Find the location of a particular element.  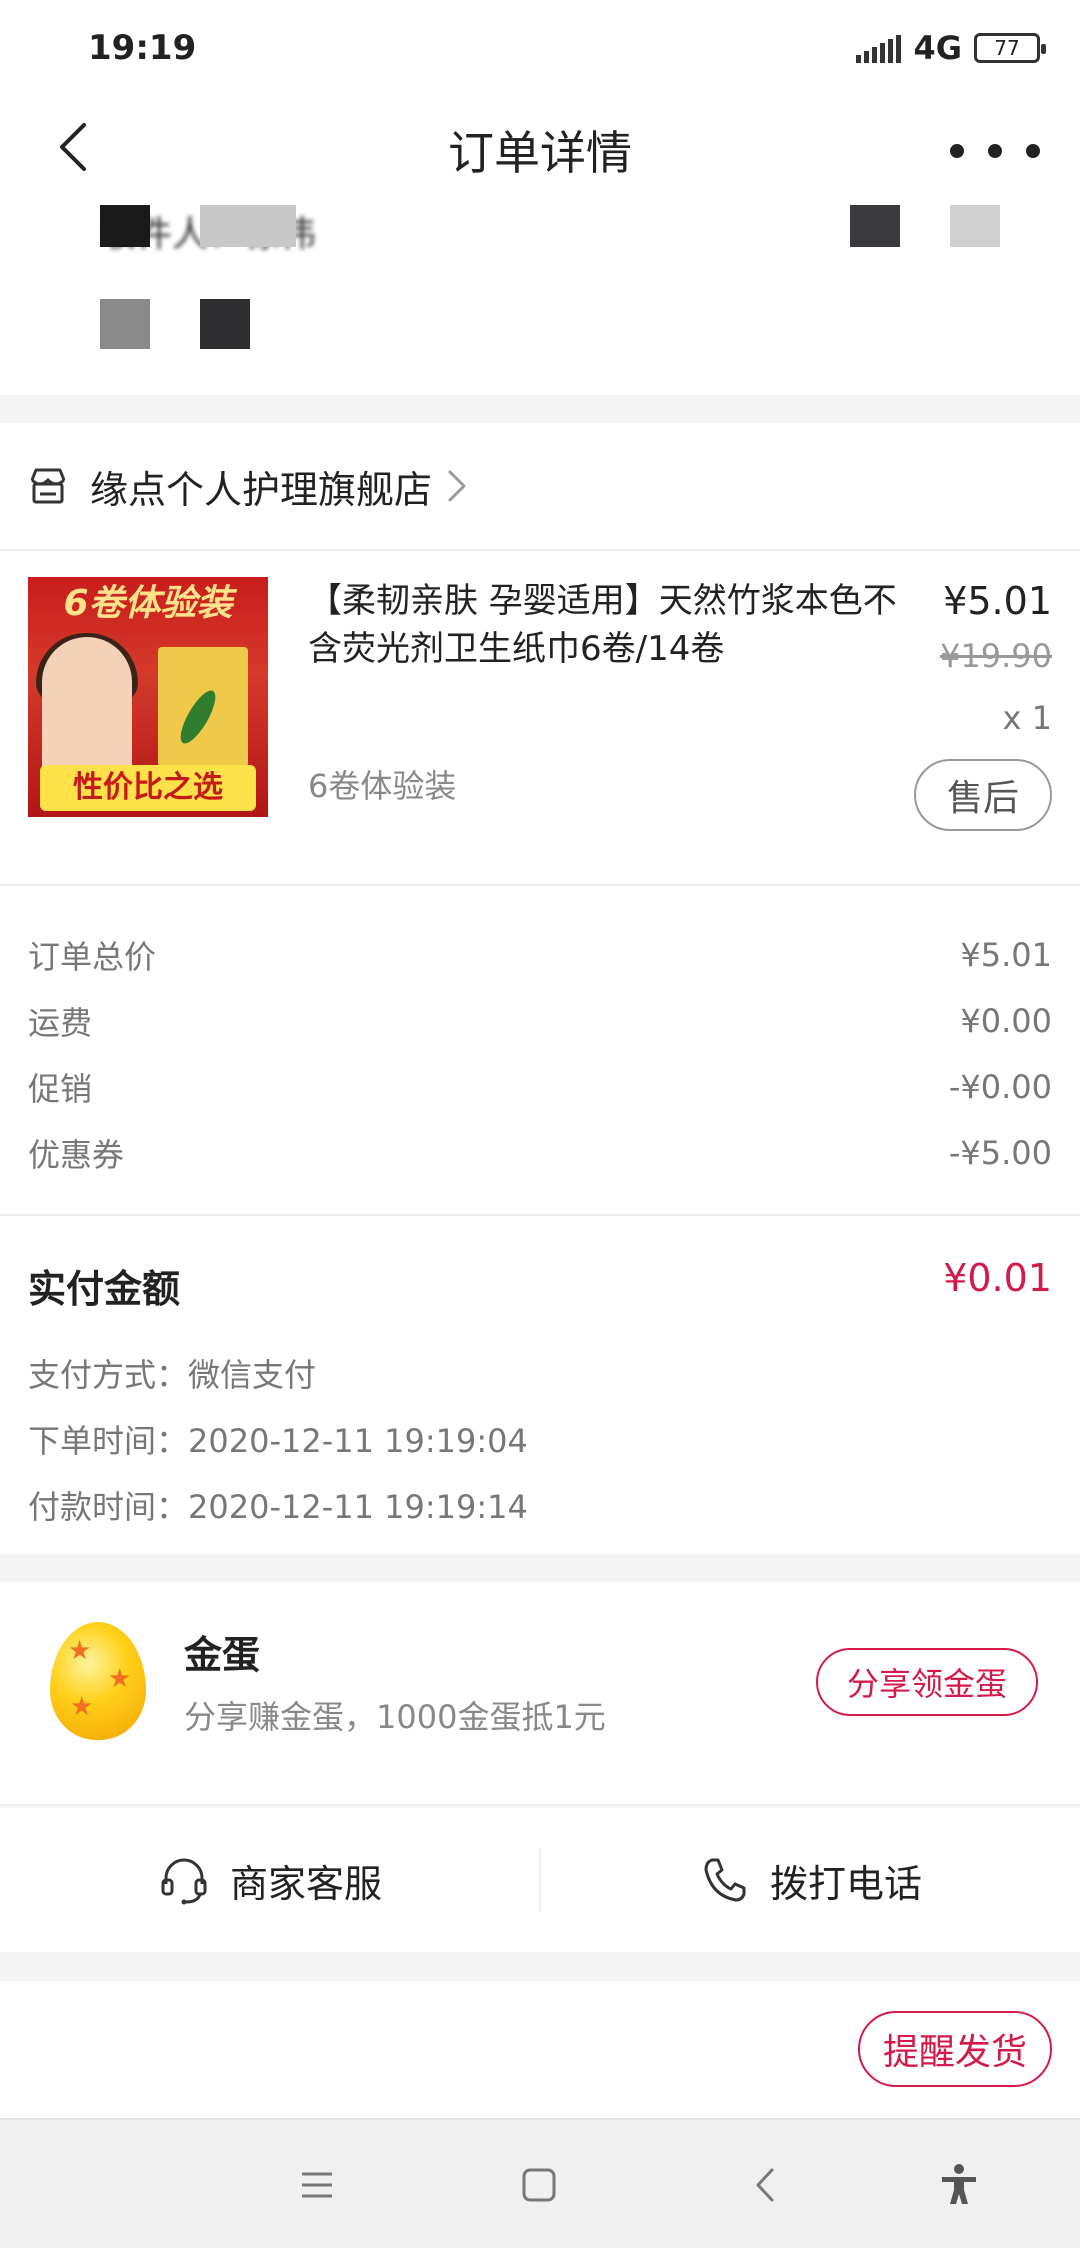

paid-amount-value: ¥0.01 is located at coordinates (997, 1278).